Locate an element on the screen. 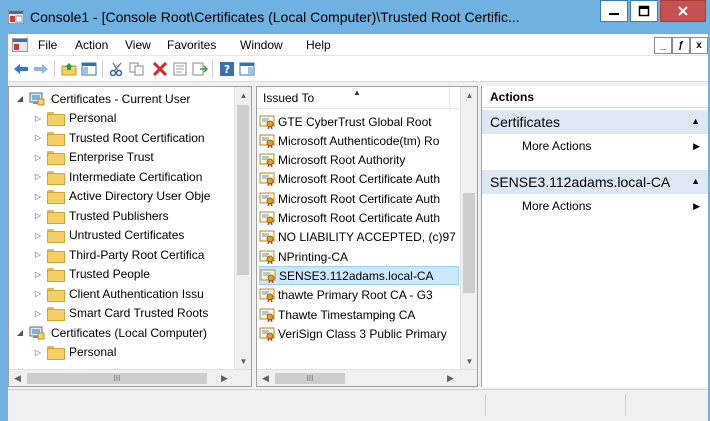 This screenshot has height=421, width=710. tree-item: ▷ Smart Card Trusted Roots is located at coordinates (120, 313).